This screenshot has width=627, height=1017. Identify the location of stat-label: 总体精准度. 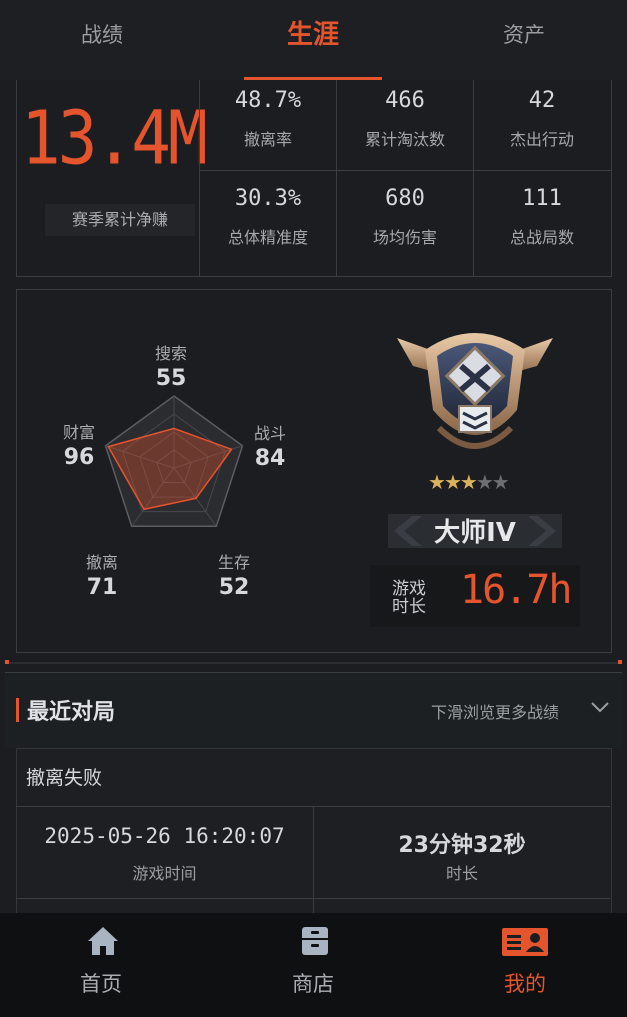
(267, 237).